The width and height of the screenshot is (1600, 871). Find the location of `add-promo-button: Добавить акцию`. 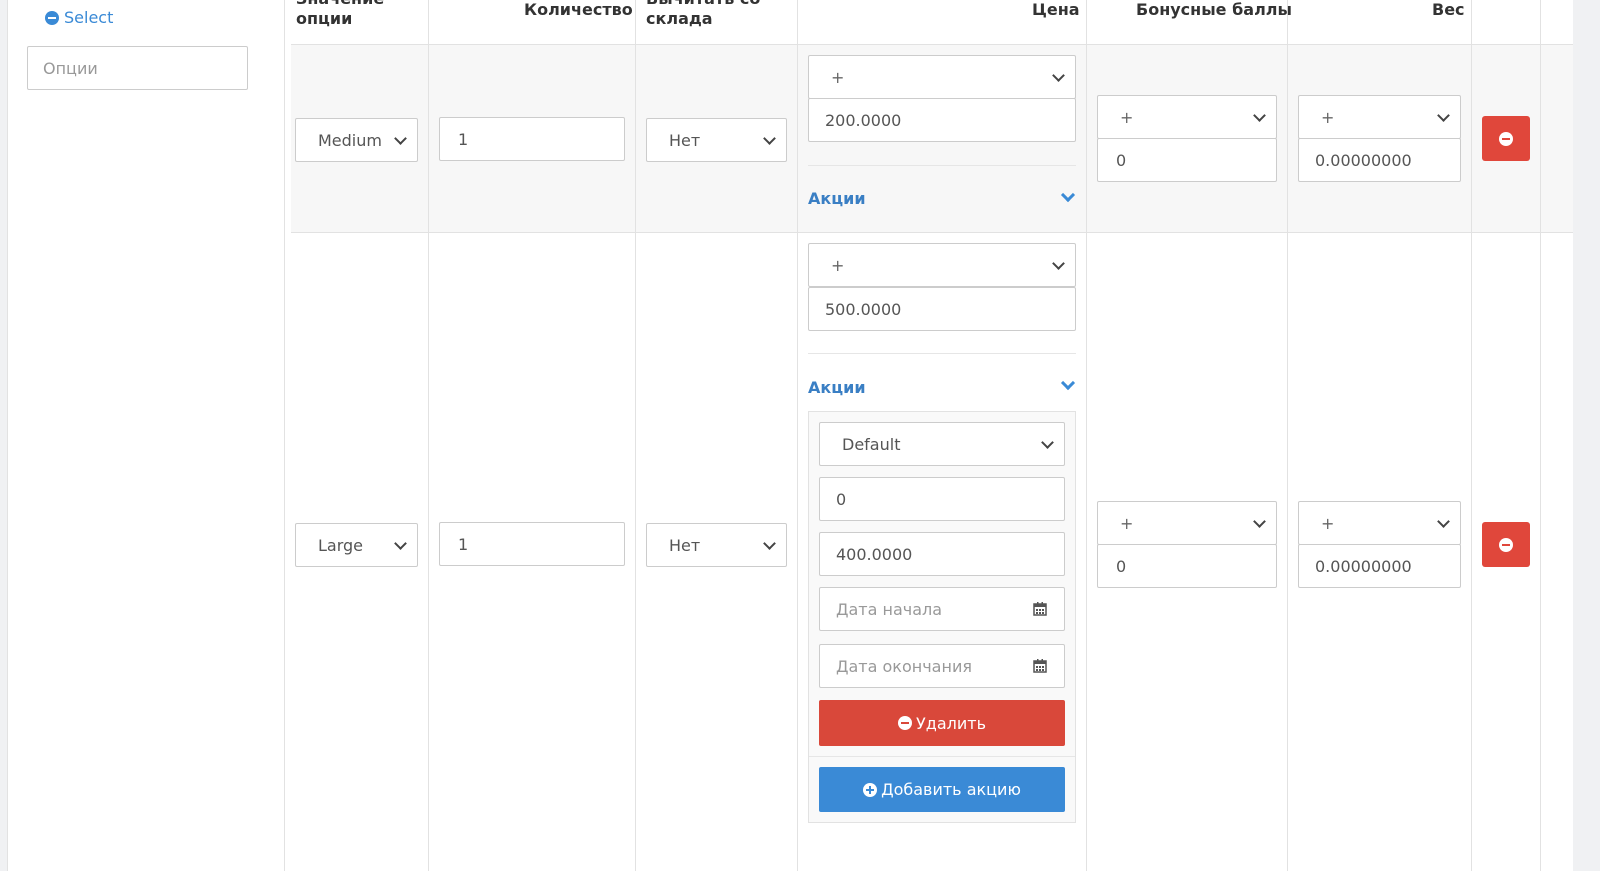

add-promo-button: Добавить акцию is located at coordinates (942, 789).